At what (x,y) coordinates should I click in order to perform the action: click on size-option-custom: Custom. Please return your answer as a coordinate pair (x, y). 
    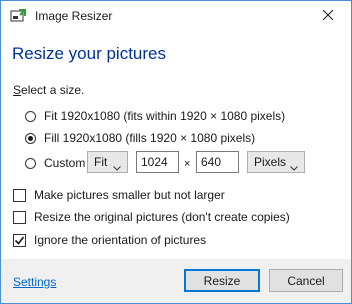
    Looking at the image, I should click on (55, 163).